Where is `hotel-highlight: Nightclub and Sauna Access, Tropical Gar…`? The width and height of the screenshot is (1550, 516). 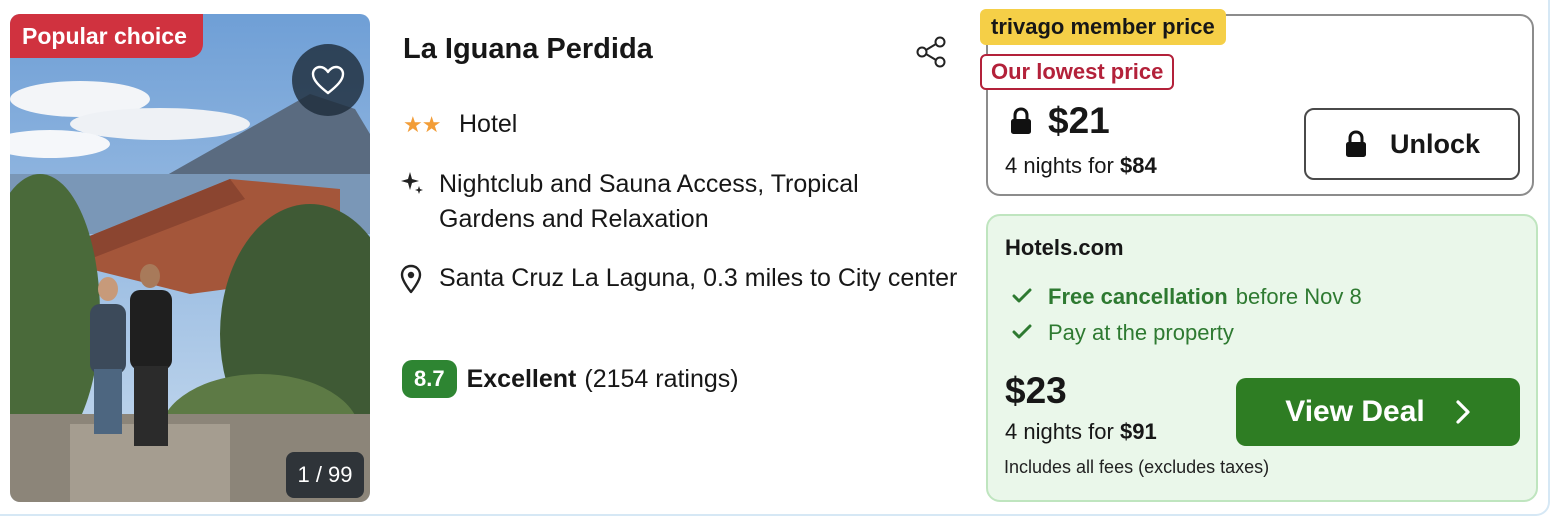 hotel-highlight: Nightclub and Sauna Access, Tropical Gar… is located at coordinates (649, 201).